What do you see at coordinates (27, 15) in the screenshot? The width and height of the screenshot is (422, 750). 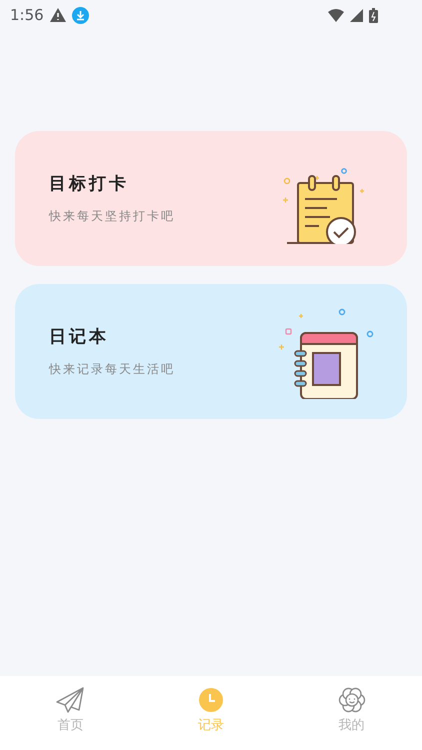 I see `status-time: 1:56` at bounding box center [27, 15].